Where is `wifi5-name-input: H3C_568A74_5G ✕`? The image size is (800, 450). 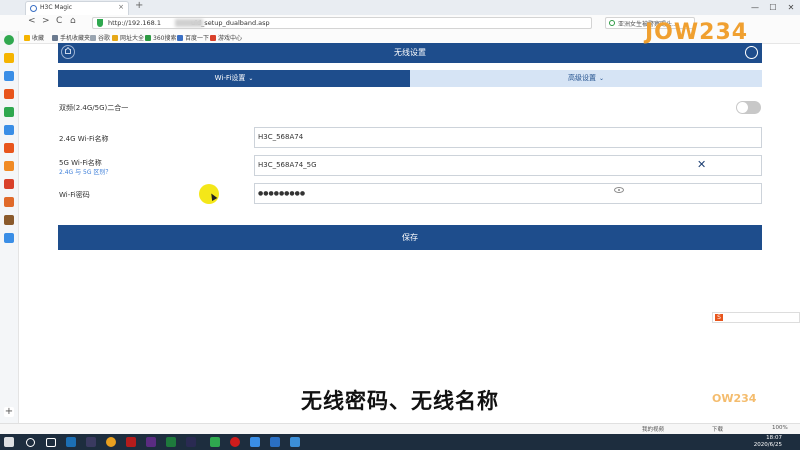
wifi5-name-input: H3C_568A74_5G ✕ is located at coordinates (508, 165).